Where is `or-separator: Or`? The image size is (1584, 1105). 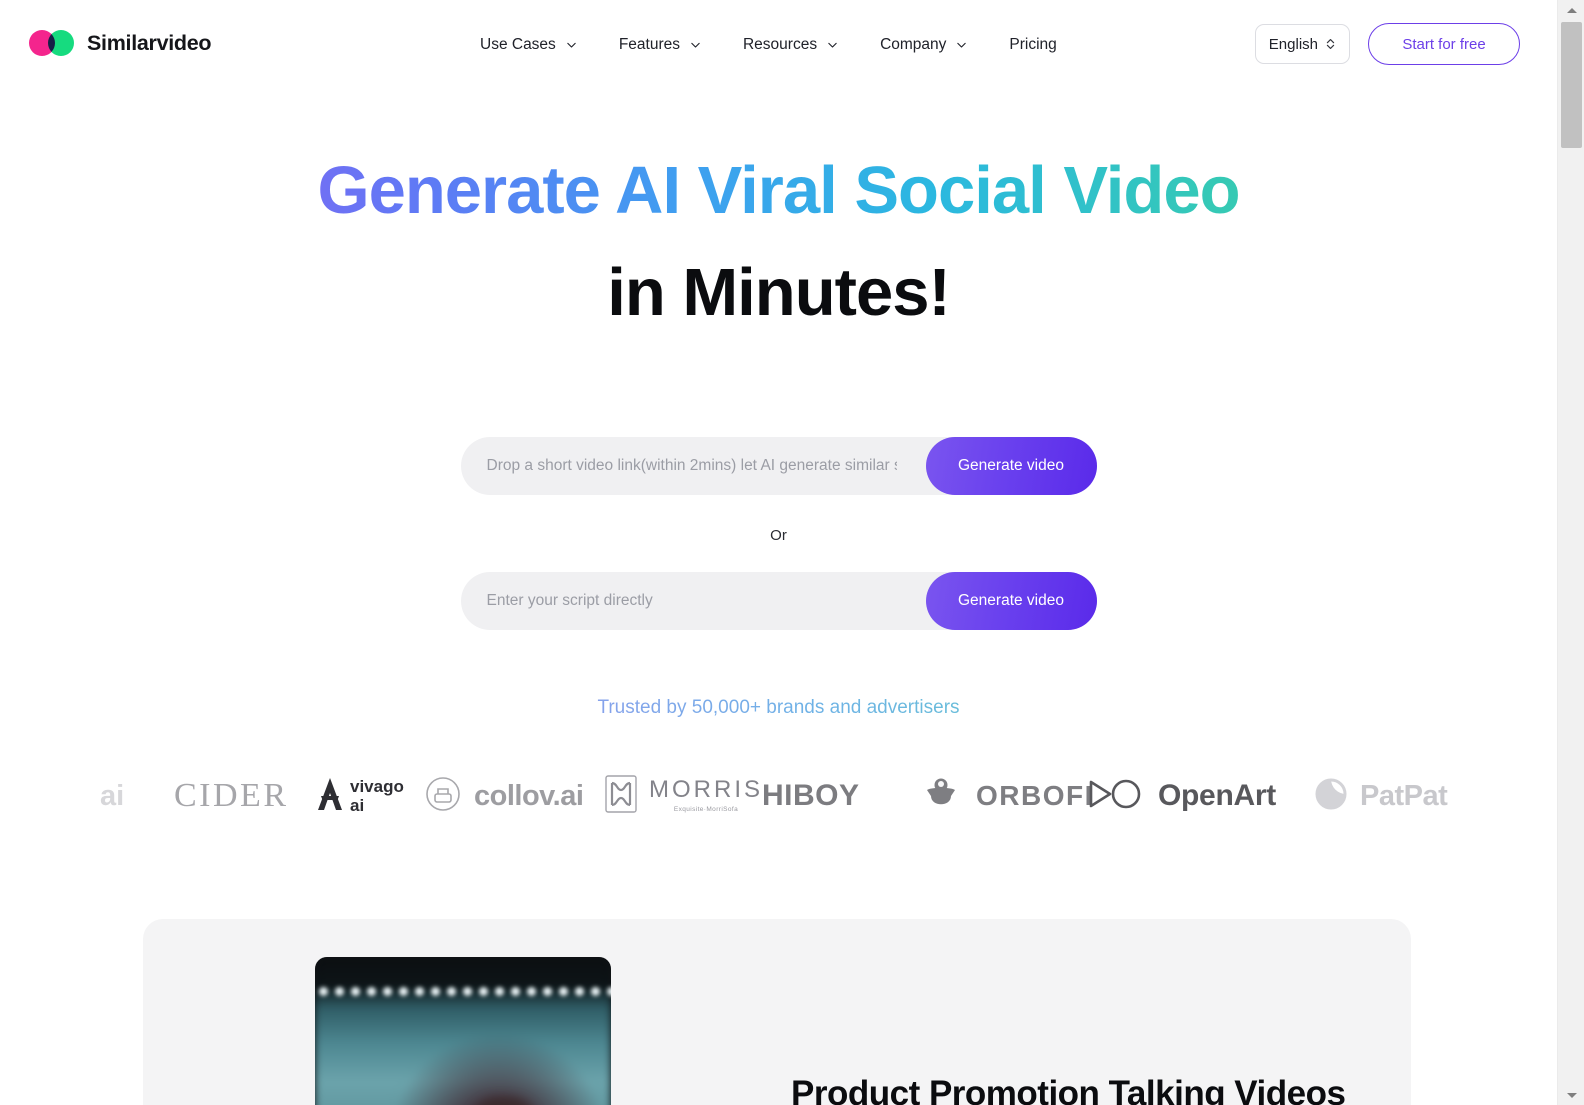
or-separator: Or is located at coordinates (778, 535).